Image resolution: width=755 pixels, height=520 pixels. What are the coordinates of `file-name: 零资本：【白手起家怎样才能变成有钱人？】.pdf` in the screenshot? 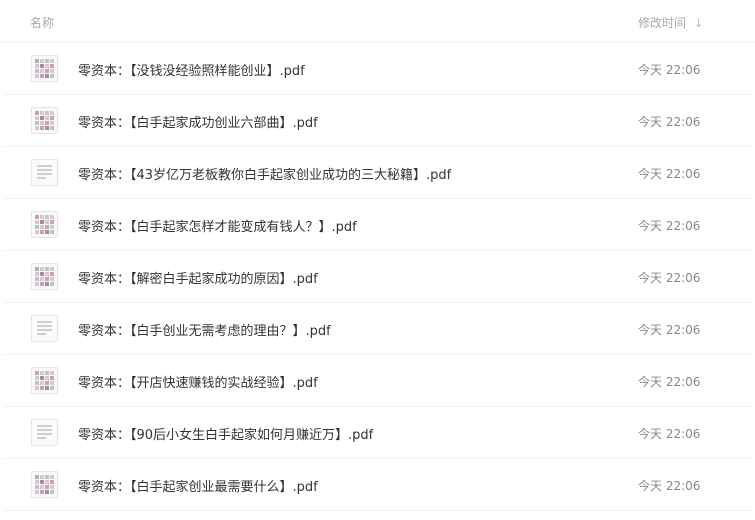 It's located at (217, 225).